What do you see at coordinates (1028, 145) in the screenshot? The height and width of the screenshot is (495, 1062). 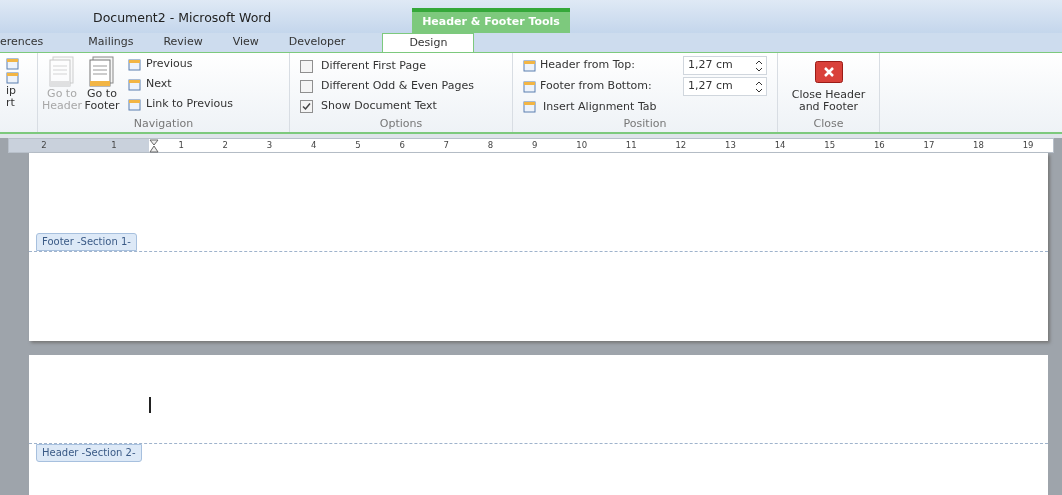 I see `ruler-number: 19` at bounding box center [1028, 145].